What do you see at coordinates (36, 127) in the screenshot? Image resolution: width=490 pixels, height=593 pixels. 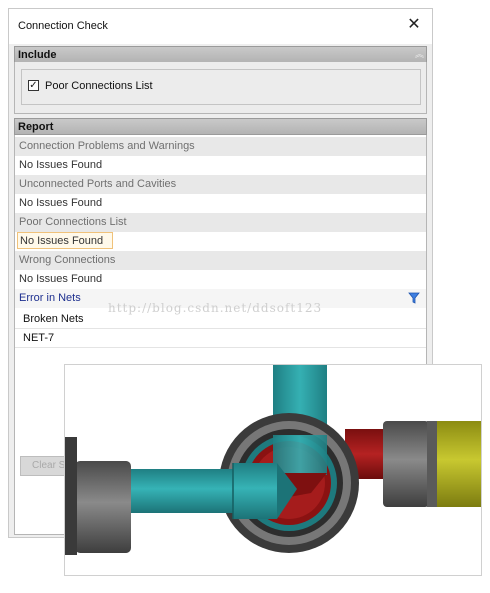 I see `report-section-title: Report` at bounding box center [36, 127].